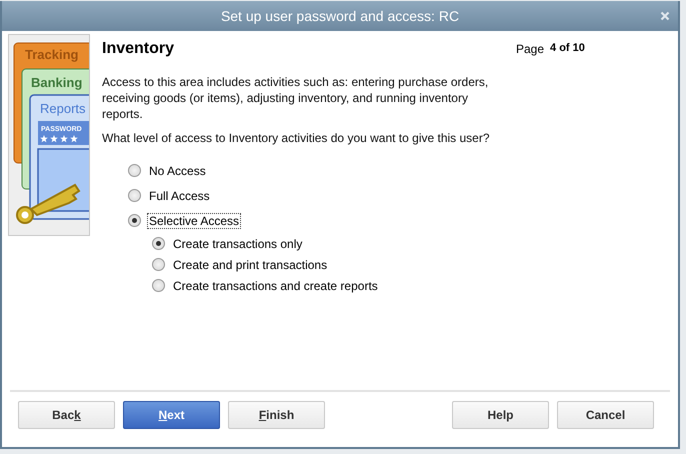  What do you see at coordinates (530, 49) in the screenshot?
I see `page-label: Page` at bounding box center [530, 49].